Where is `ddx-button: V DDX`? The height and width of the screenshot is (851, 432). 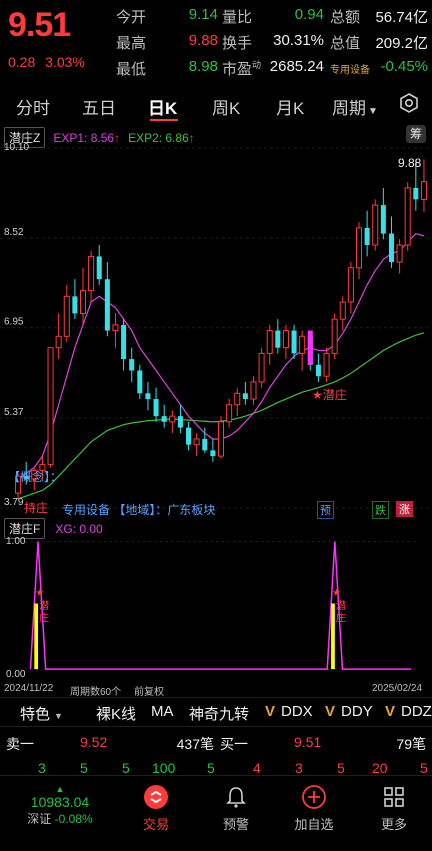
ddx-button: V DDX is located at coordinates (289, 711).